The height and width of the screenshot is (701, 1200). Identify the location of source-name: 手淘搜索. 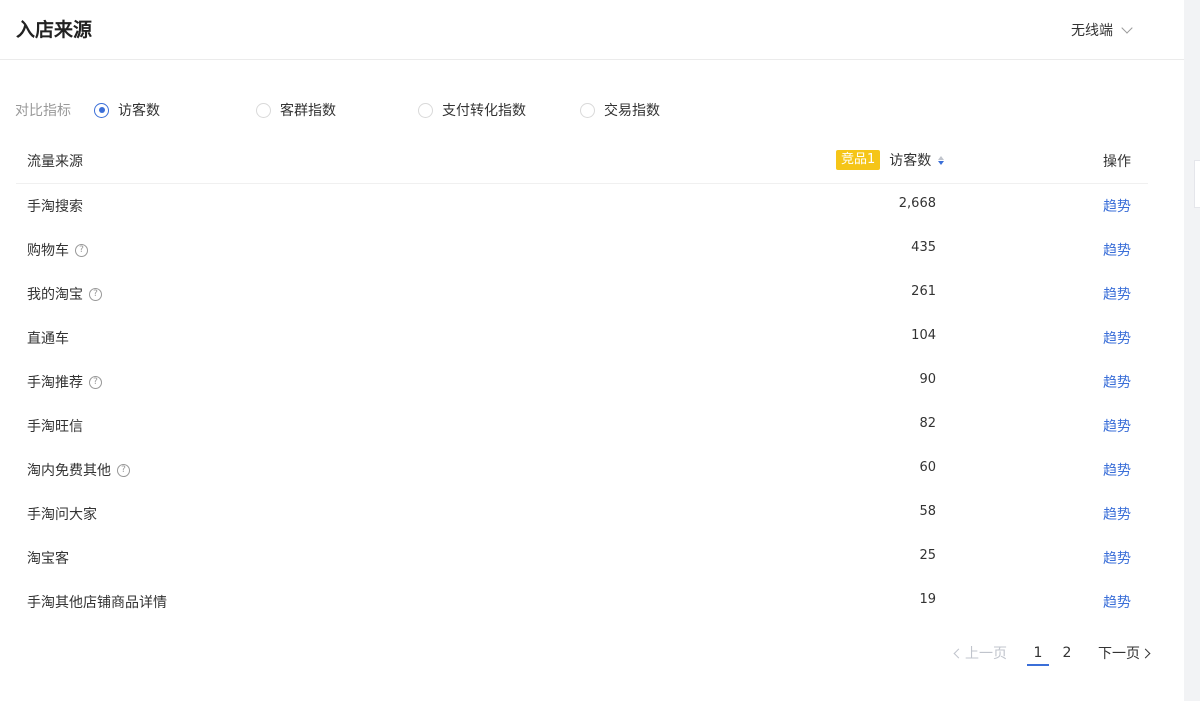
(55, 207).